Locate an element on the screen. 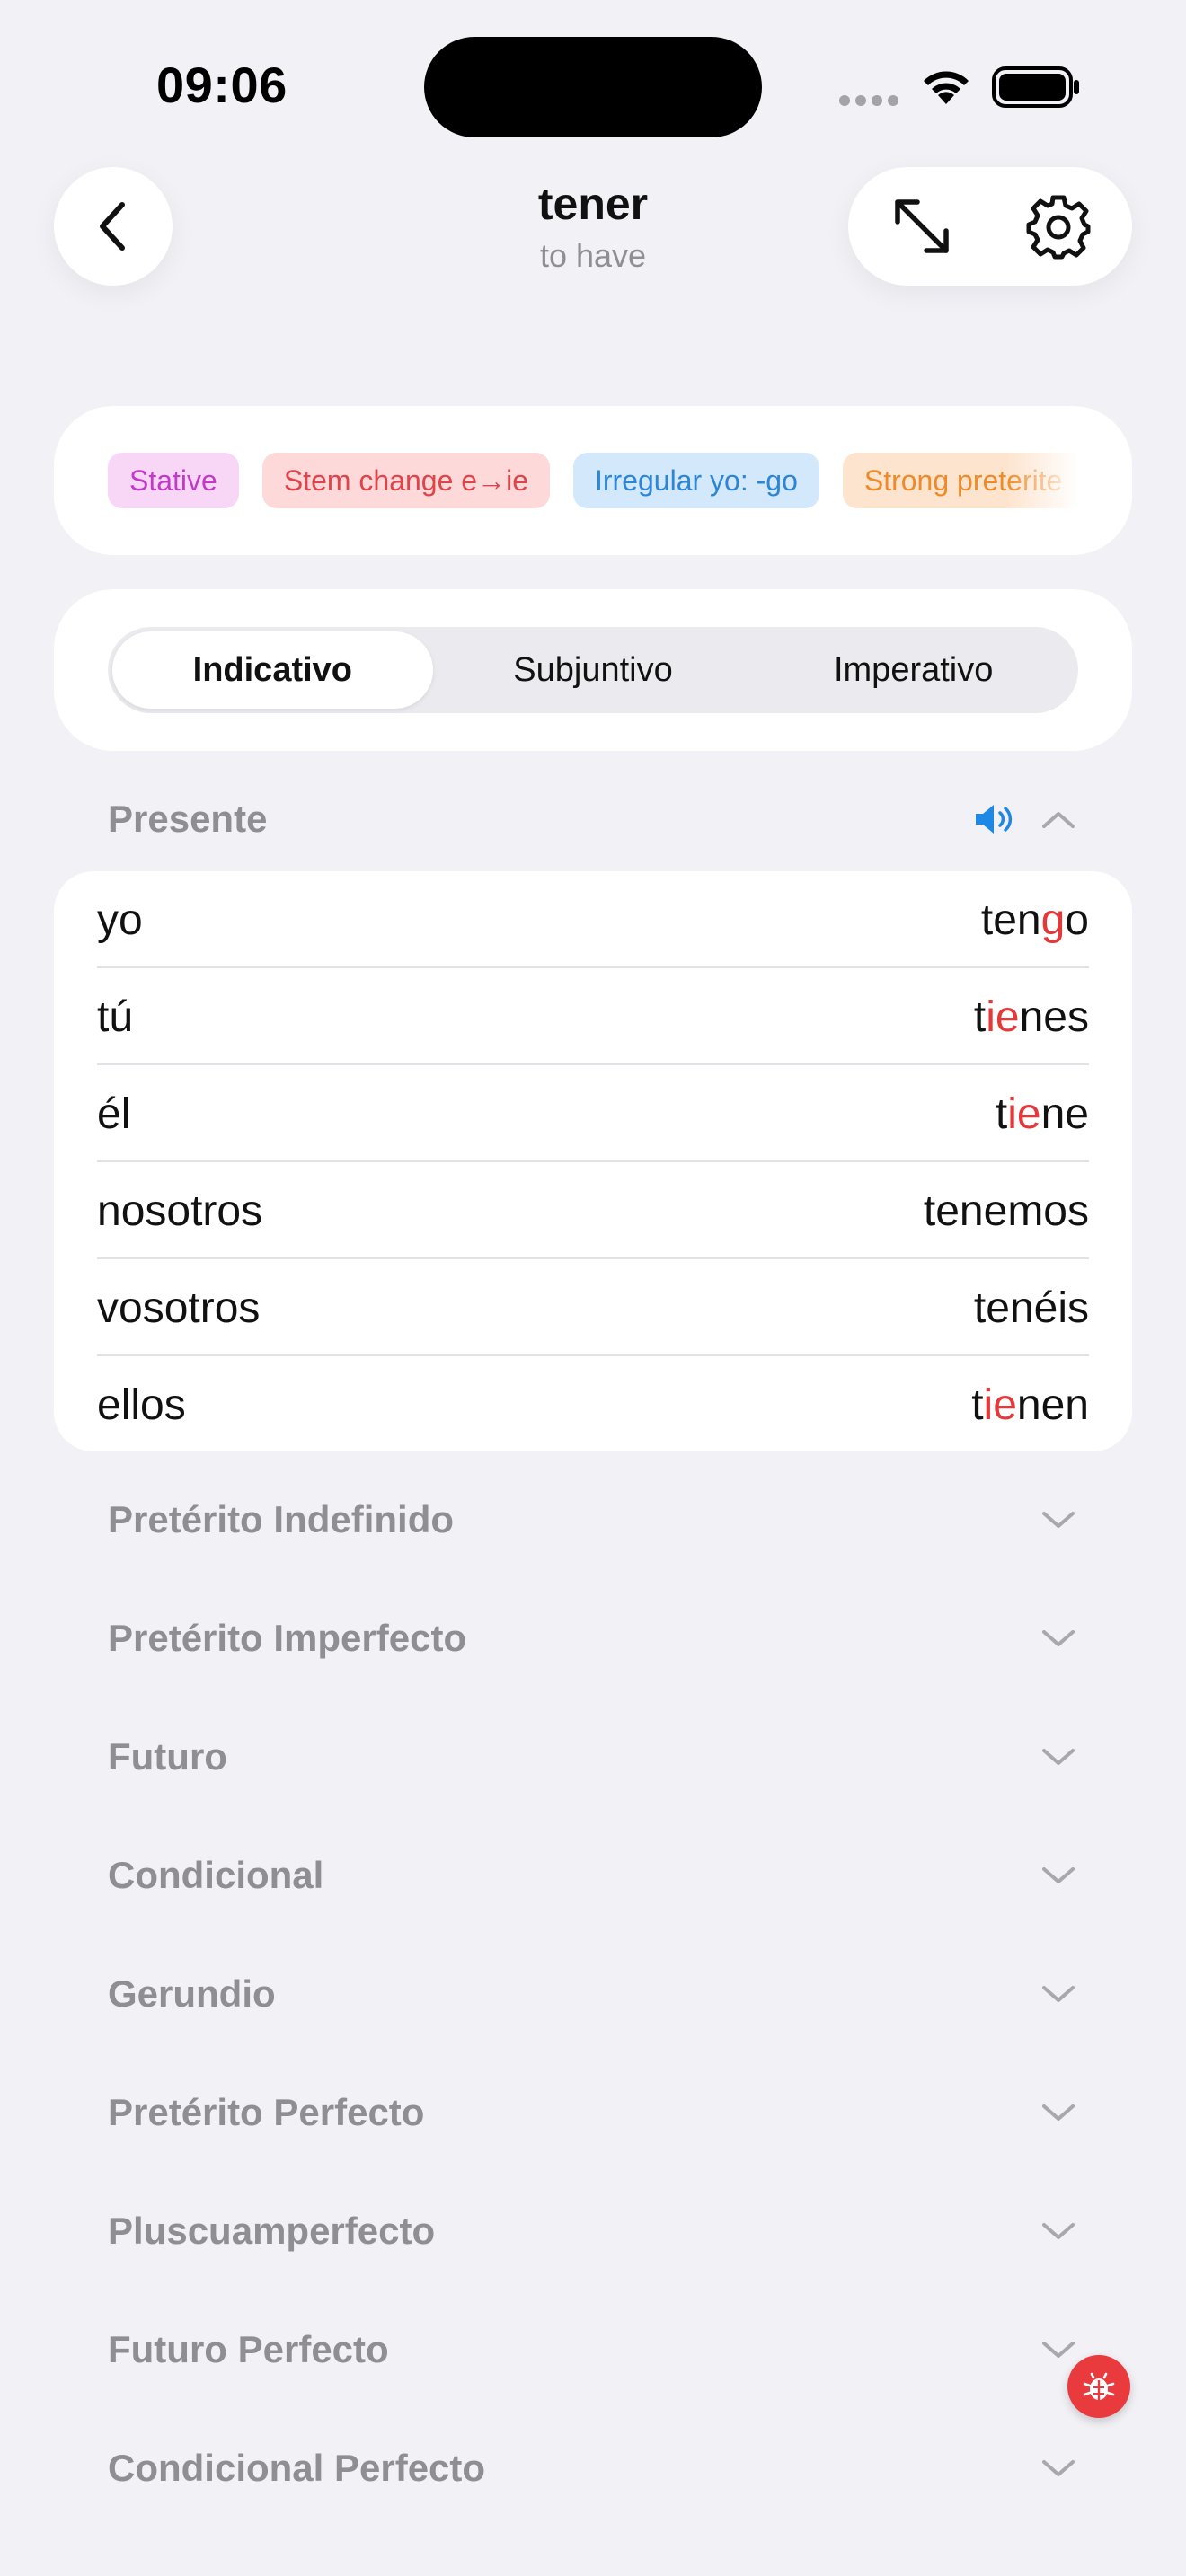 The image size is (1186, 2576). verb-form: tiene is located at coordinates (1042, 1114).